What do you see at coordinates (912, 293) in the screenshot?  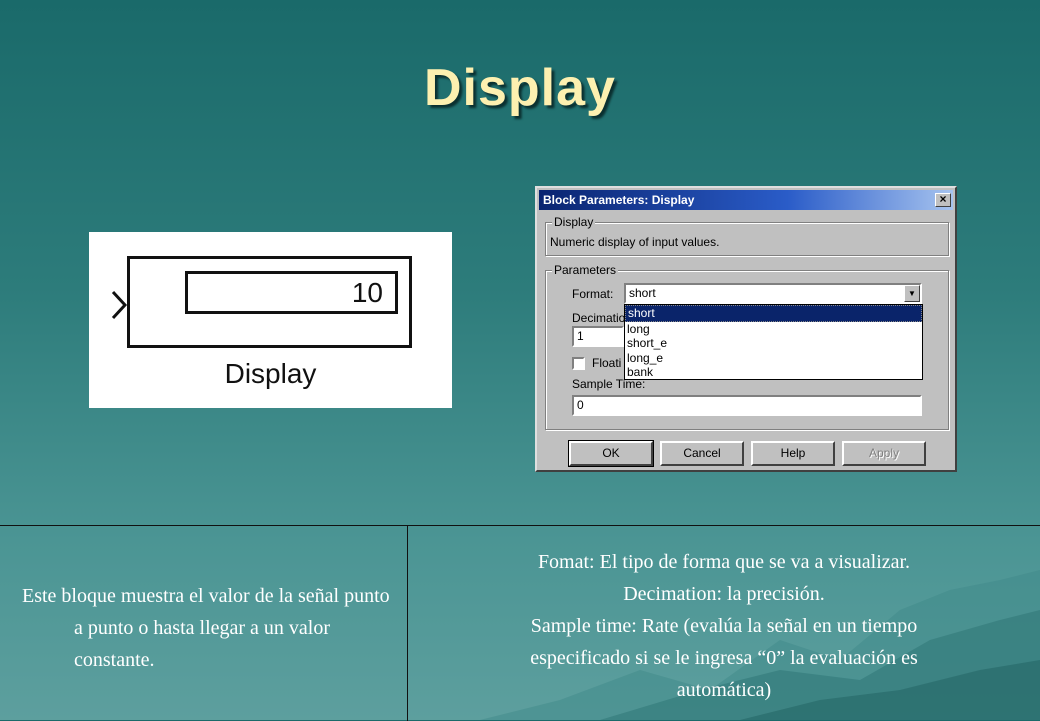 I see `chevron-down-icon: ▼` at bounding box center [912, 293].